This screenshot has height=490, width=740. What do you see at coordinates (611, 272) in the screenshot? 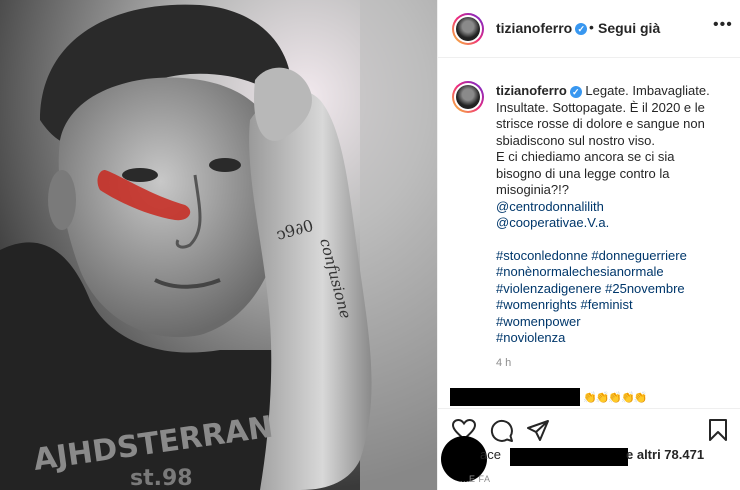
I see `hashtag-line: #nonènormalechesianormale` at bounding box center [611, 272].